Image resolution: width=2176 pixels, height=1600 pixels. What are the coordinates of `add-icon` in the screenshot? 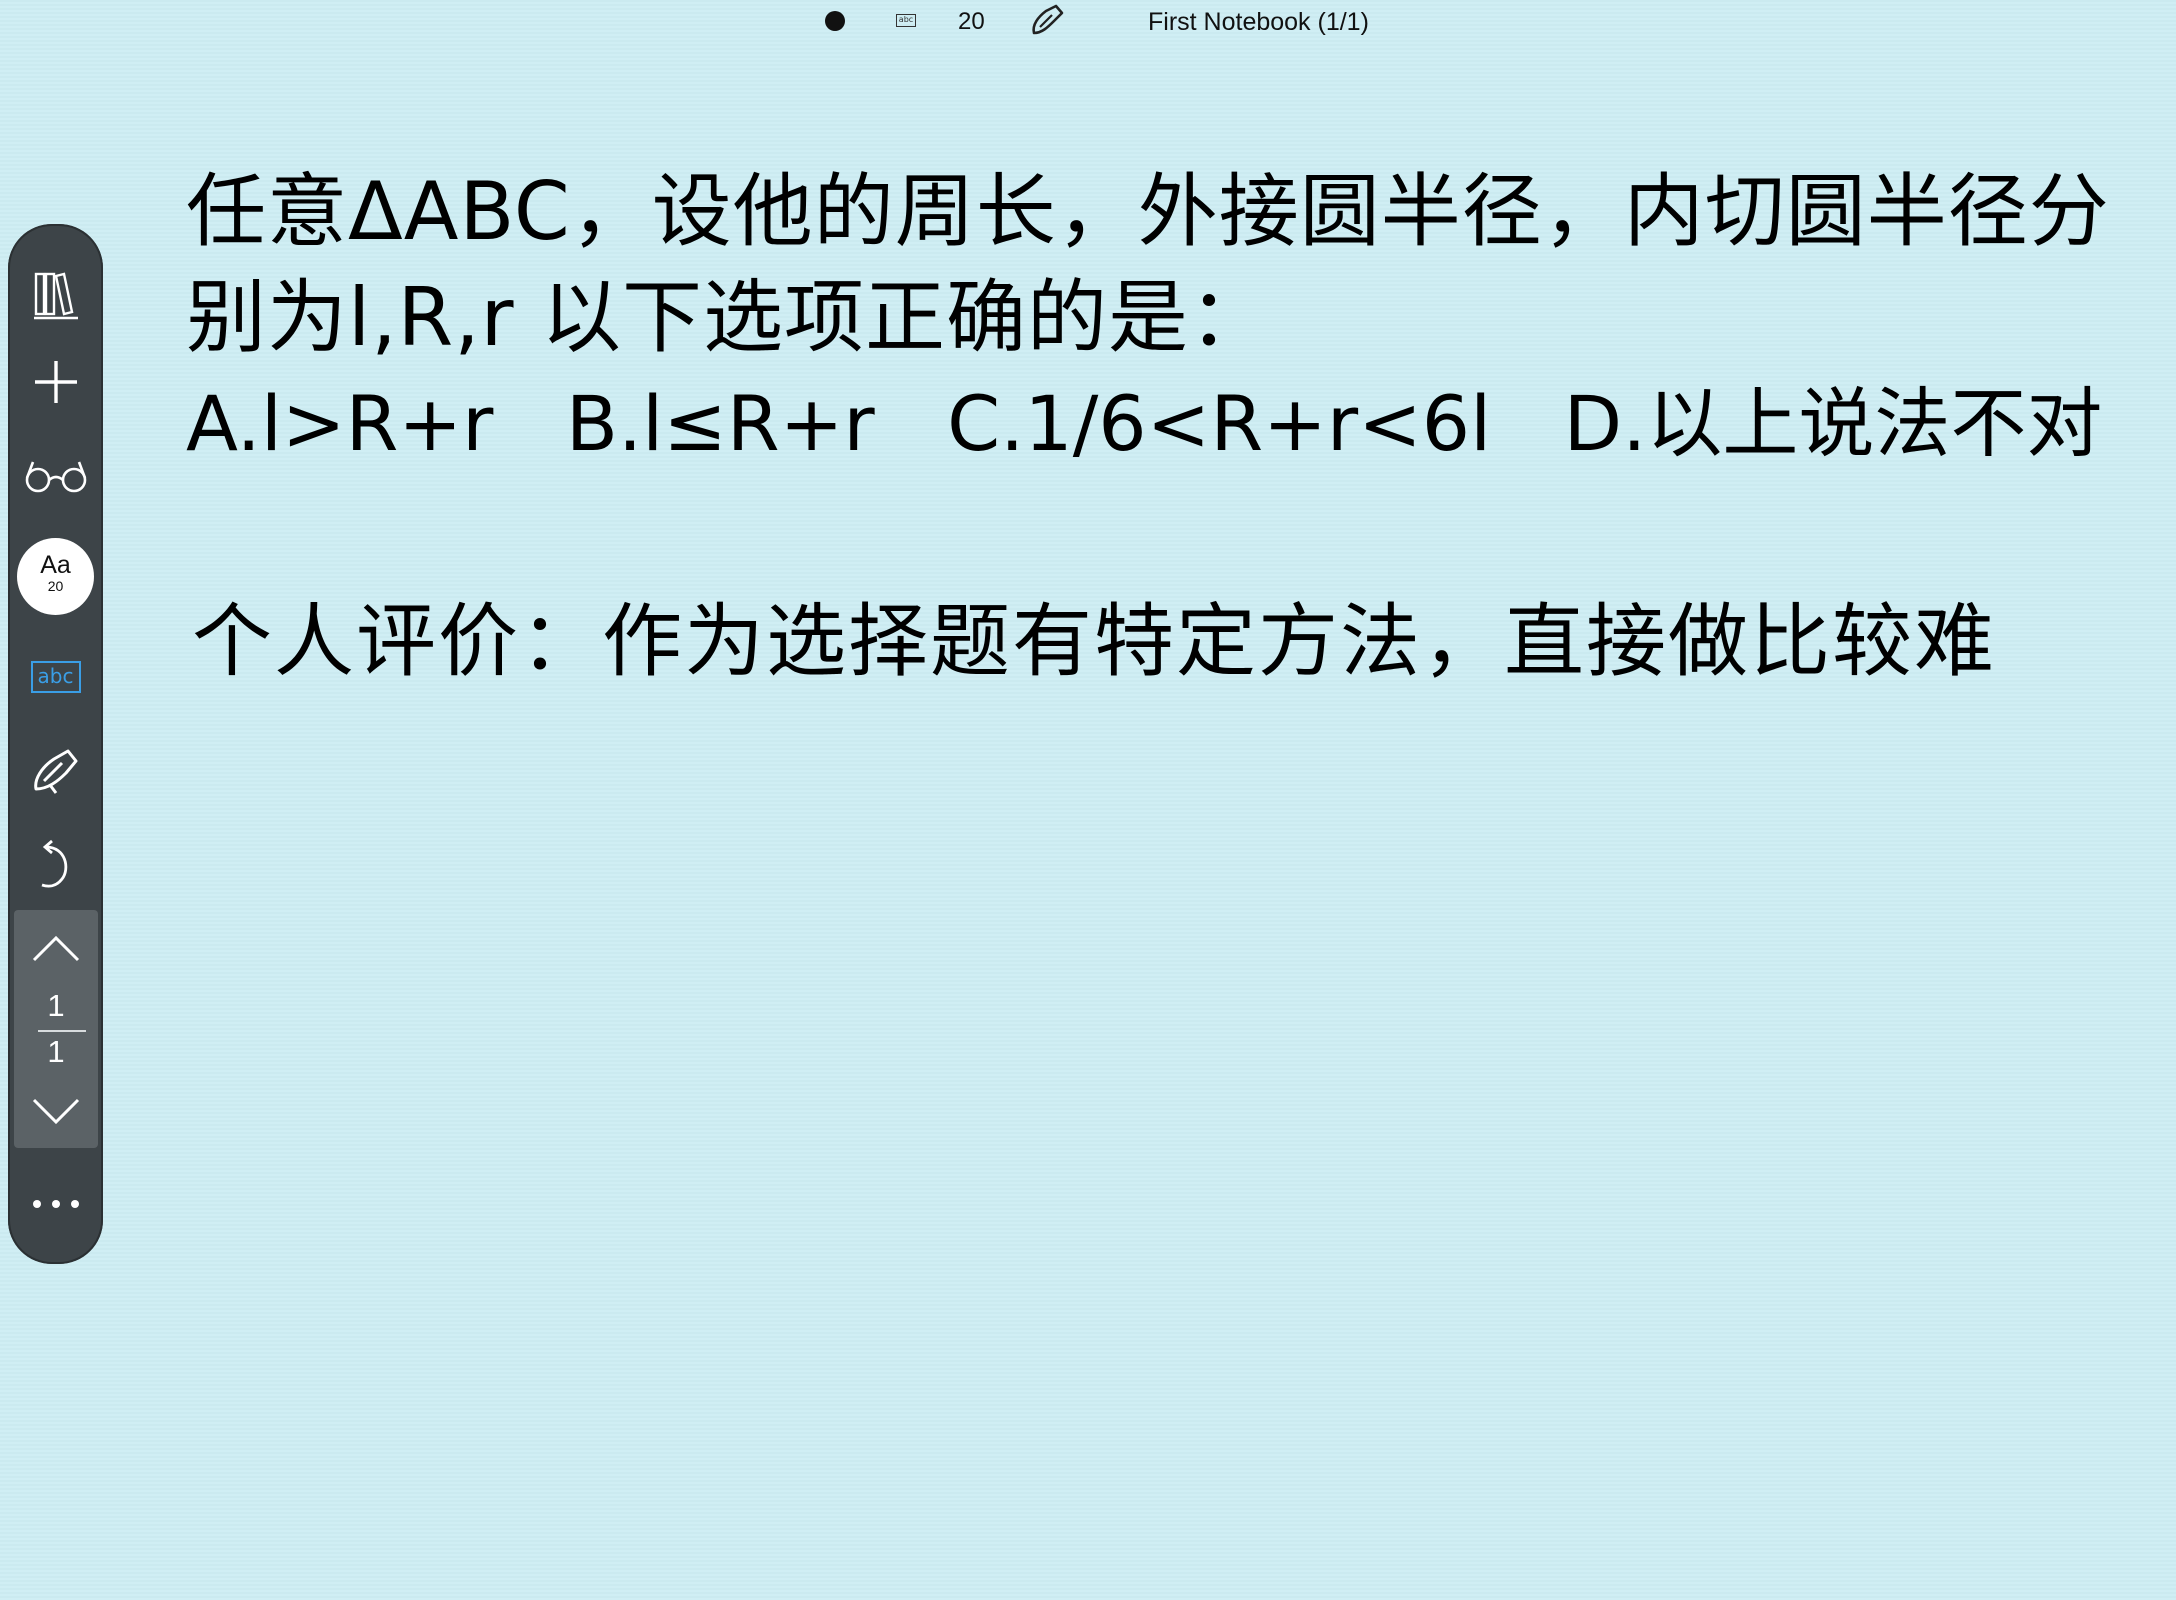 It's located at (55, 382).